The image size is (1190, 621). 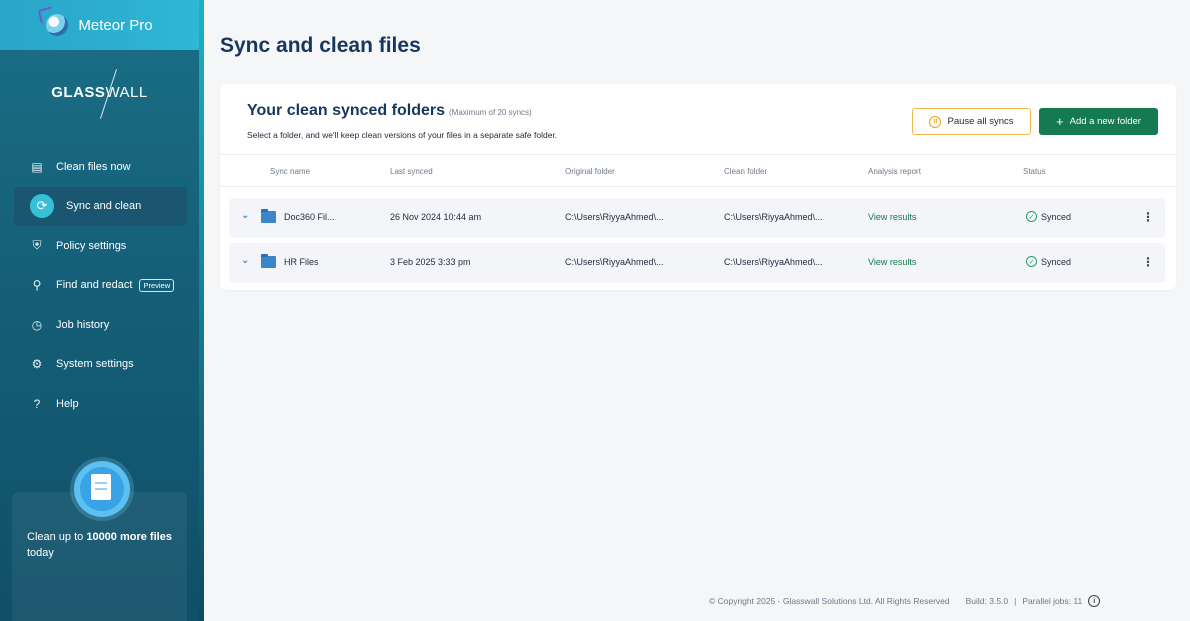 I want to click on sidebar-divider, so click(x=201, y=310).